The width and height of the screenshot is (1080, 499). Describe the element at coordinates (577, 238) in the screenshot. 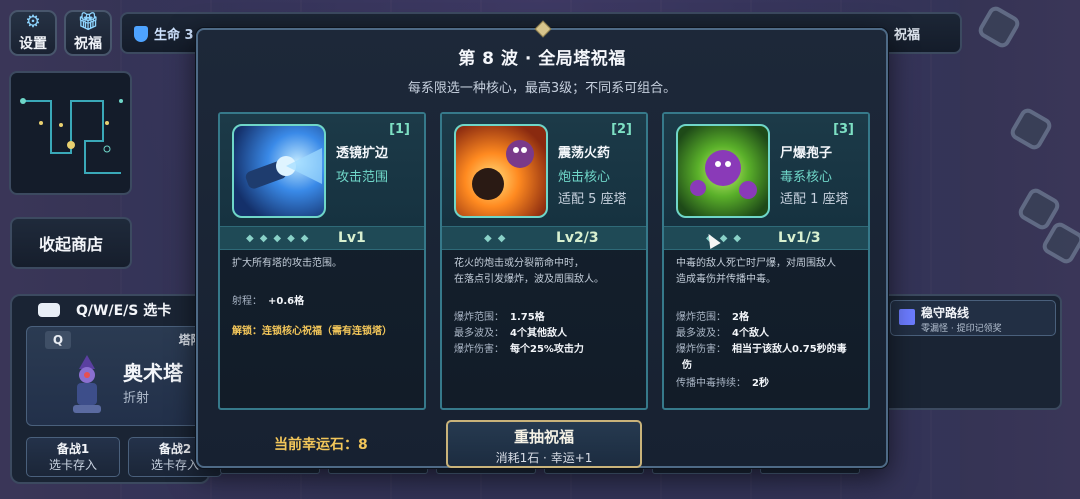

I see `card-level: Lv2/3` at that location.